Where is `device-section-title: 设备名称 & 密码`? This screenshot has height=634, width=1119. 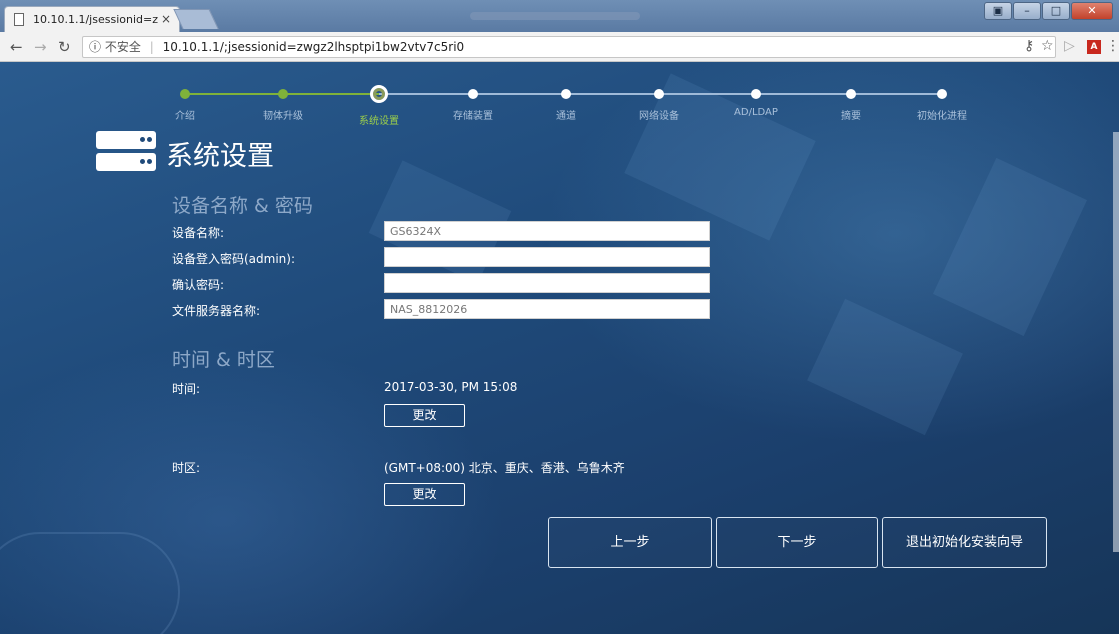 device-section-title: 设备名称 & 密码 is located at coordinates (242, 206).